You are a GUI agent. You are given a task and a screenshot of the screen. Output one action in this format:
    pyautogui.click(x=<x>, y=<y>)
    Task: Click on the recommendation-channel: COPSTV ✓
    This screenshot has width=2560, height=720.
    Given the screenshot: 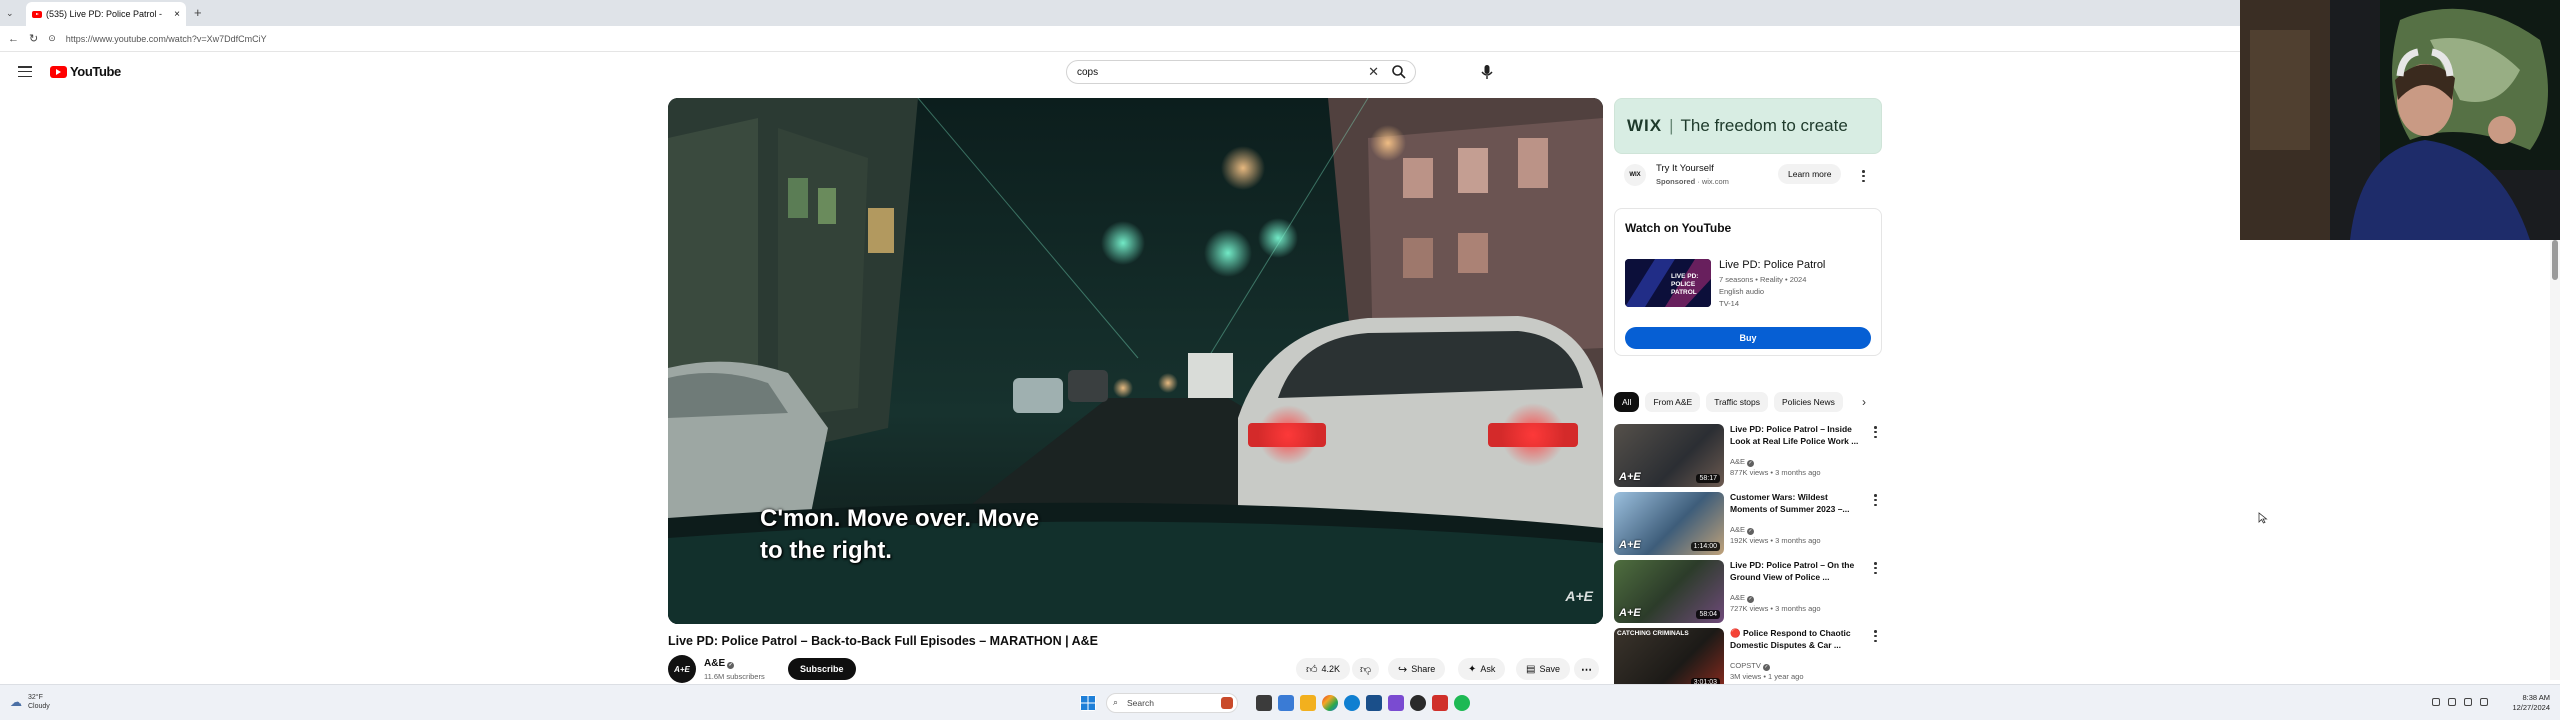 What is the action you would take?
    pyautogui.click(x=1750, y=666)
    